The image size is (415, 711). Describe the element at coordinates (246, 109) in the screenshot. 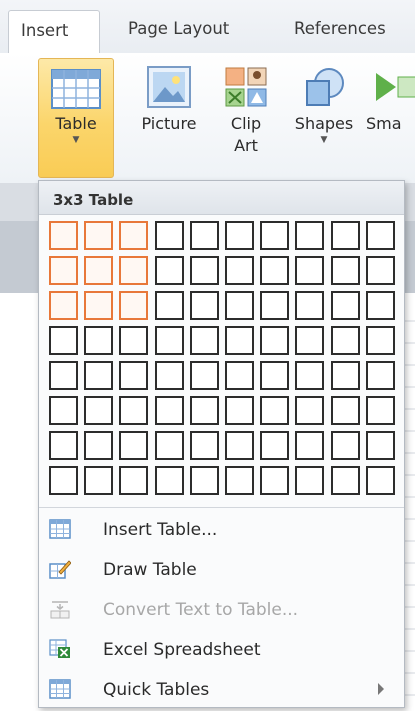

I see `clip-art-button: Clip Art` at that location.